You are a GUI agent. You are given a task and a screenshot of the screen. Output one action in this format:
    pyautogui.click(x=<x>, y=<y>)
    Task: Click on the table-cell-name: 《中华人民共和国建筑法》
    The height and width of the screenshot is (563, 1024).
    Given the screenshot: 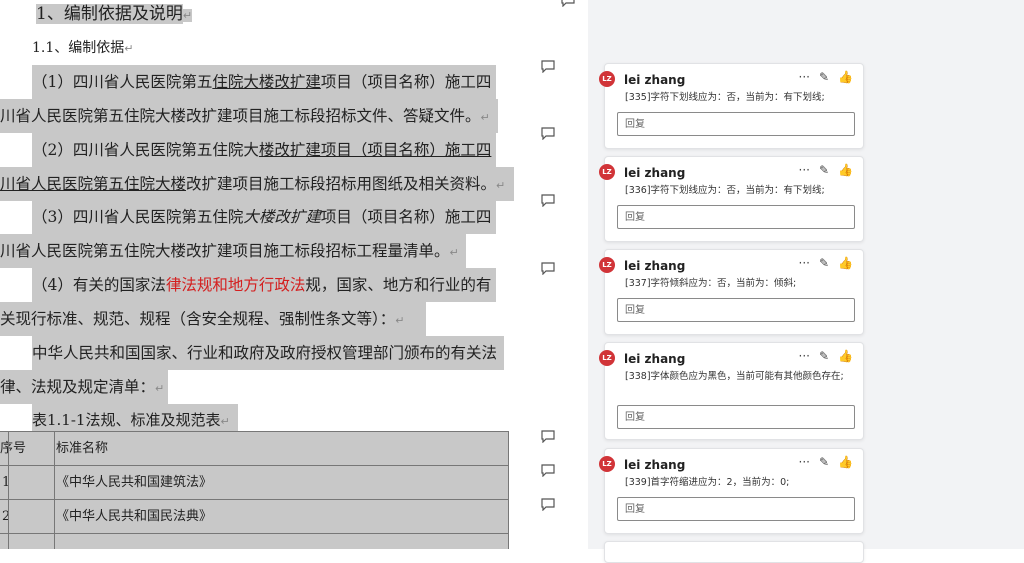 What is the action you would take?
    pyautogui.click(x=134, y=482)
    